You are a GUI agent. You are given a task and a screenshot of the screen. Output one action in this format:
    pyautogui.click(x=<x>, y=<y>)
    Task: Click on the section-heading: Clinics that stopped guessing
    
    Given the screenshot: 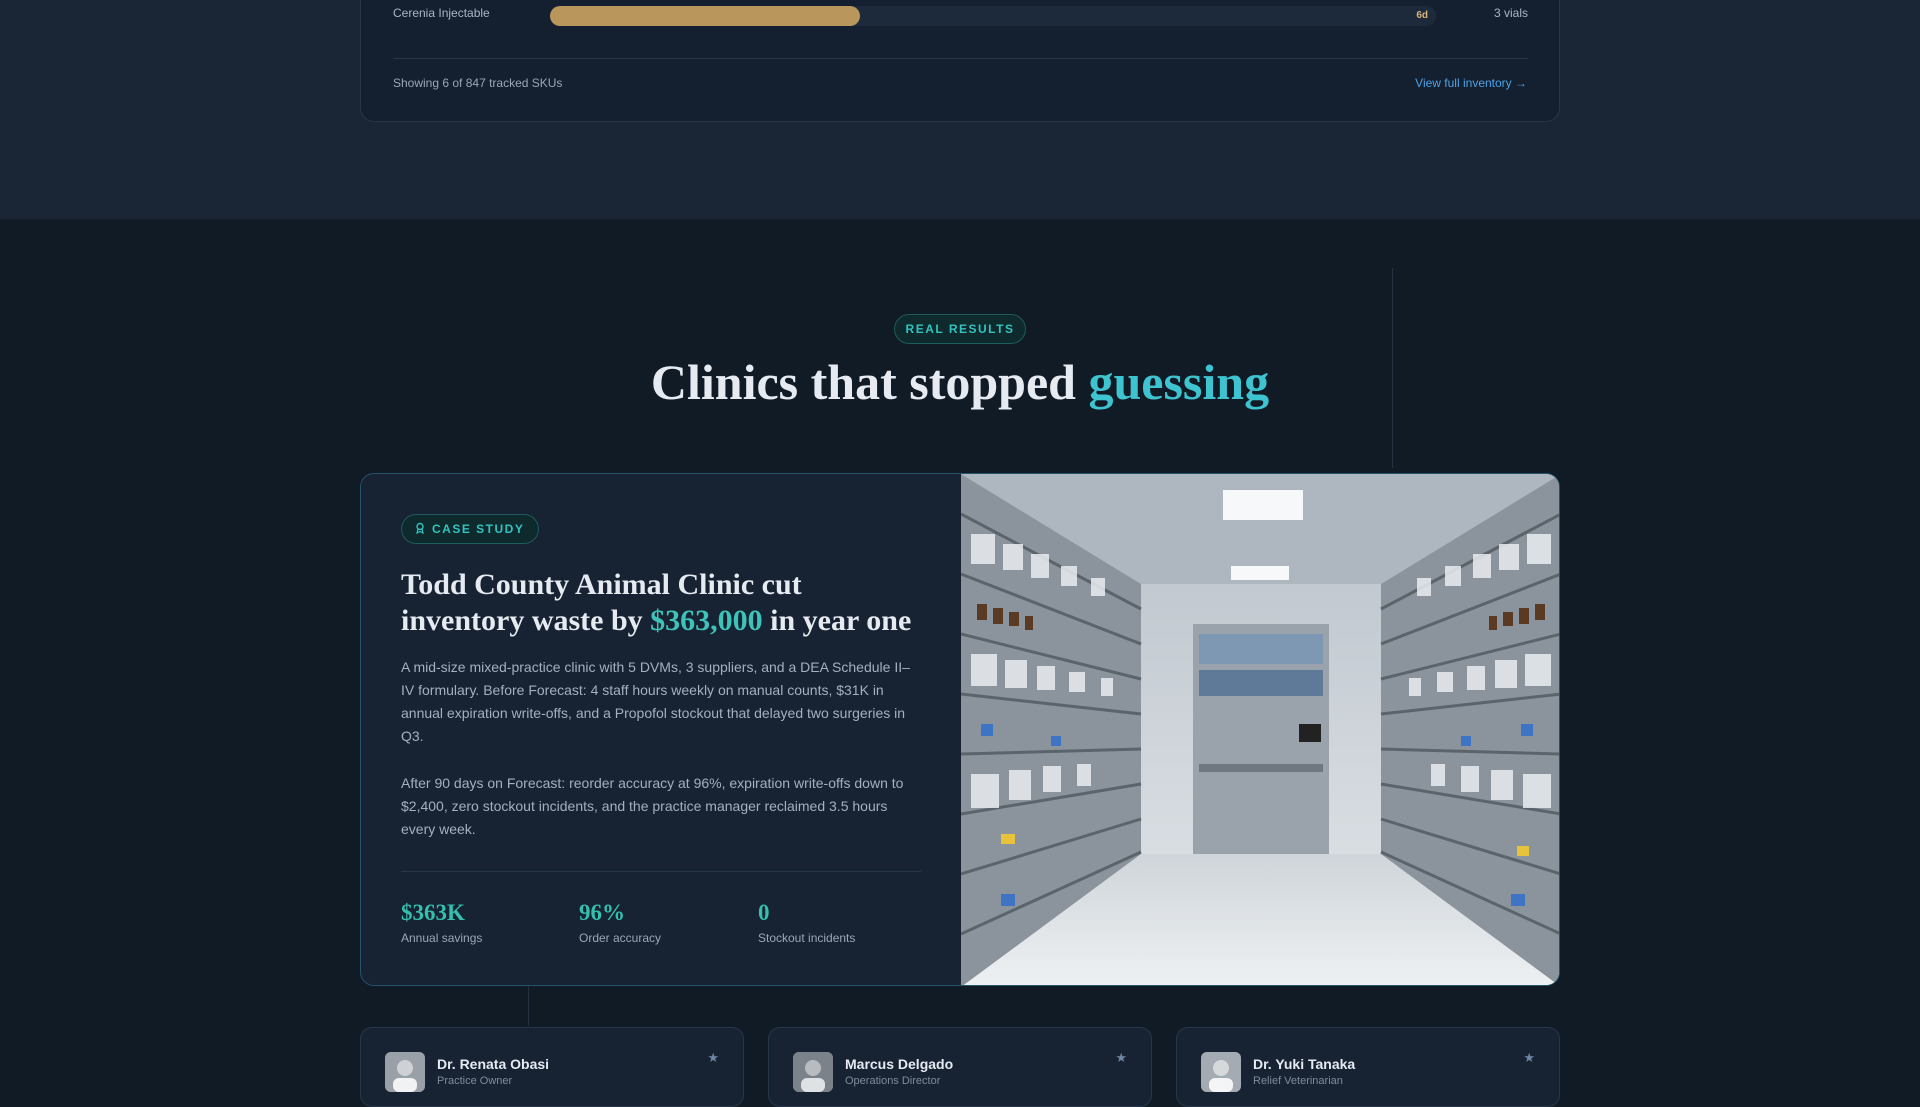 What is the action you would take?
    pyautogui.click(x=960, y=382)
    